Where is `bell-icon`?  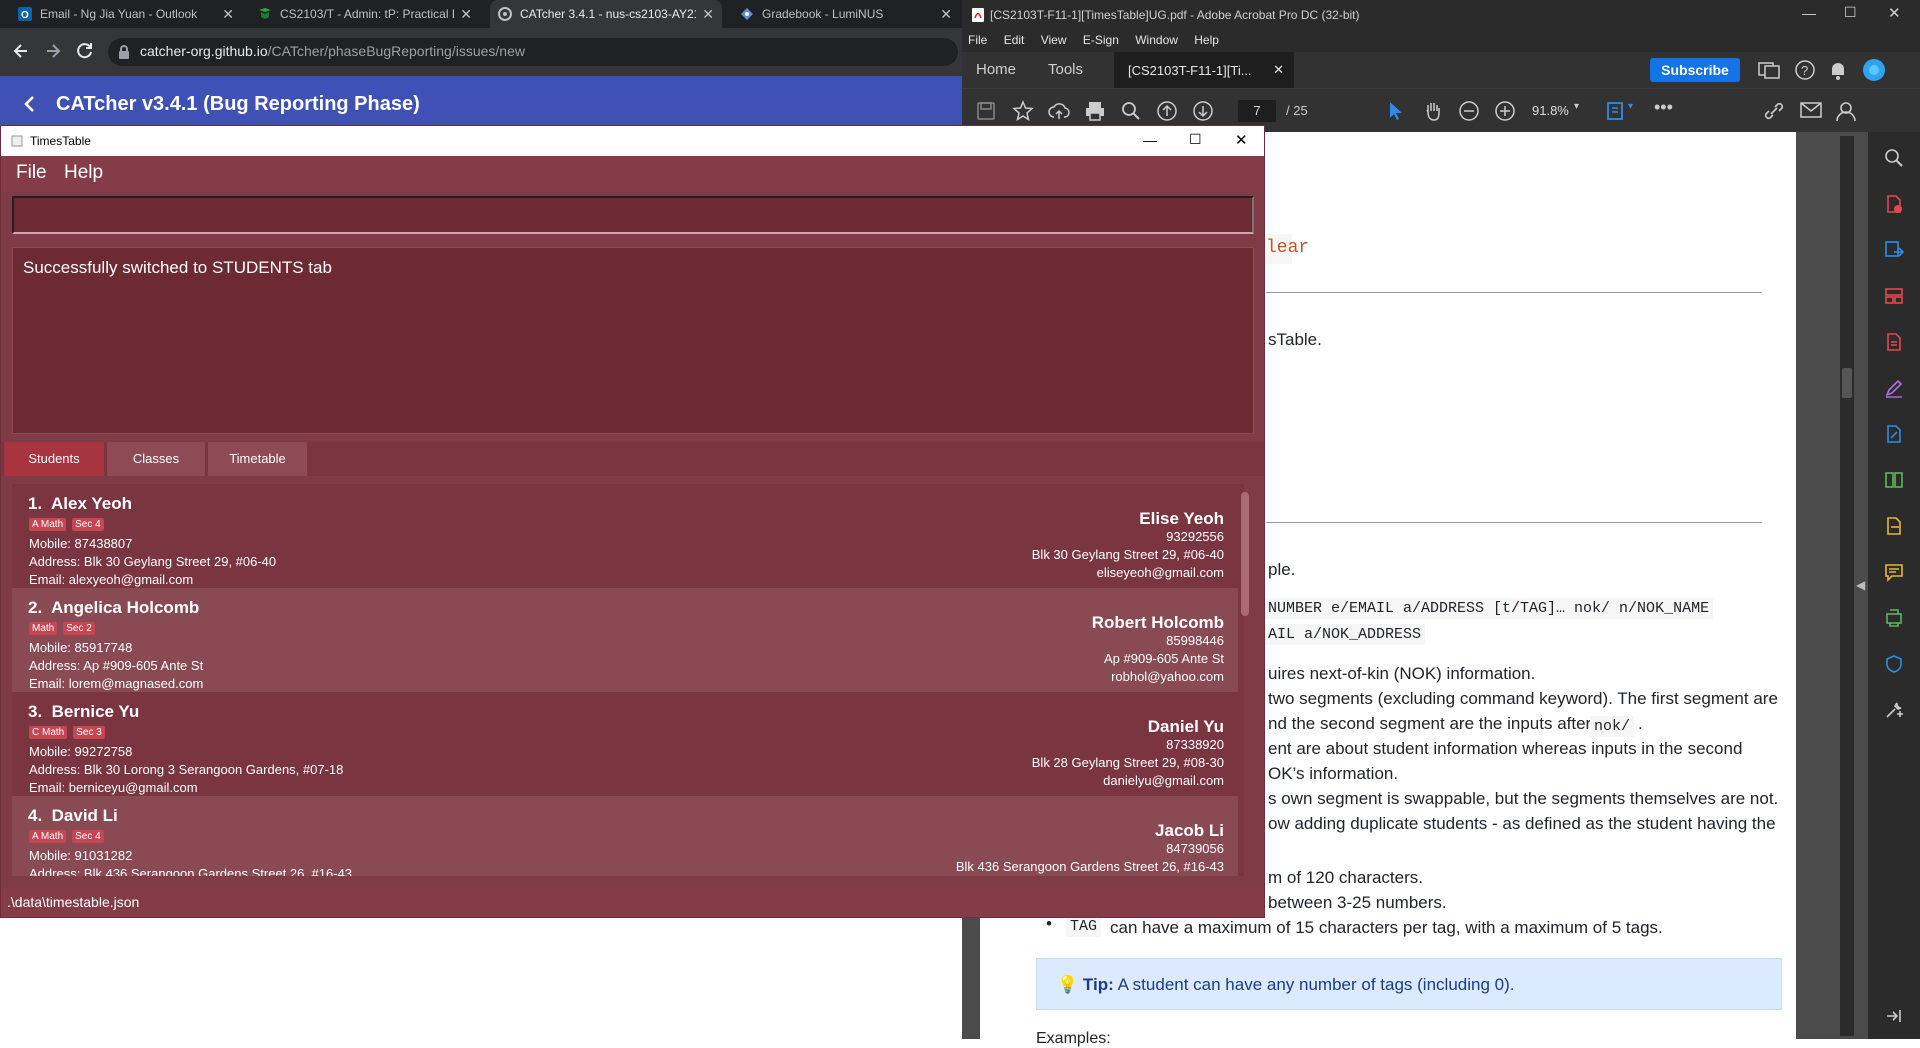 bell-icon is located at coordinates (1838, 70).